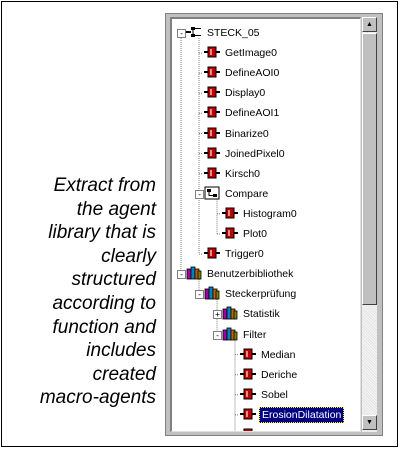 This screenshot has height=450, width=401. Describe the element at coordinates (212, 193) in the screenshot. I see `macro-agent-icon` at that location.